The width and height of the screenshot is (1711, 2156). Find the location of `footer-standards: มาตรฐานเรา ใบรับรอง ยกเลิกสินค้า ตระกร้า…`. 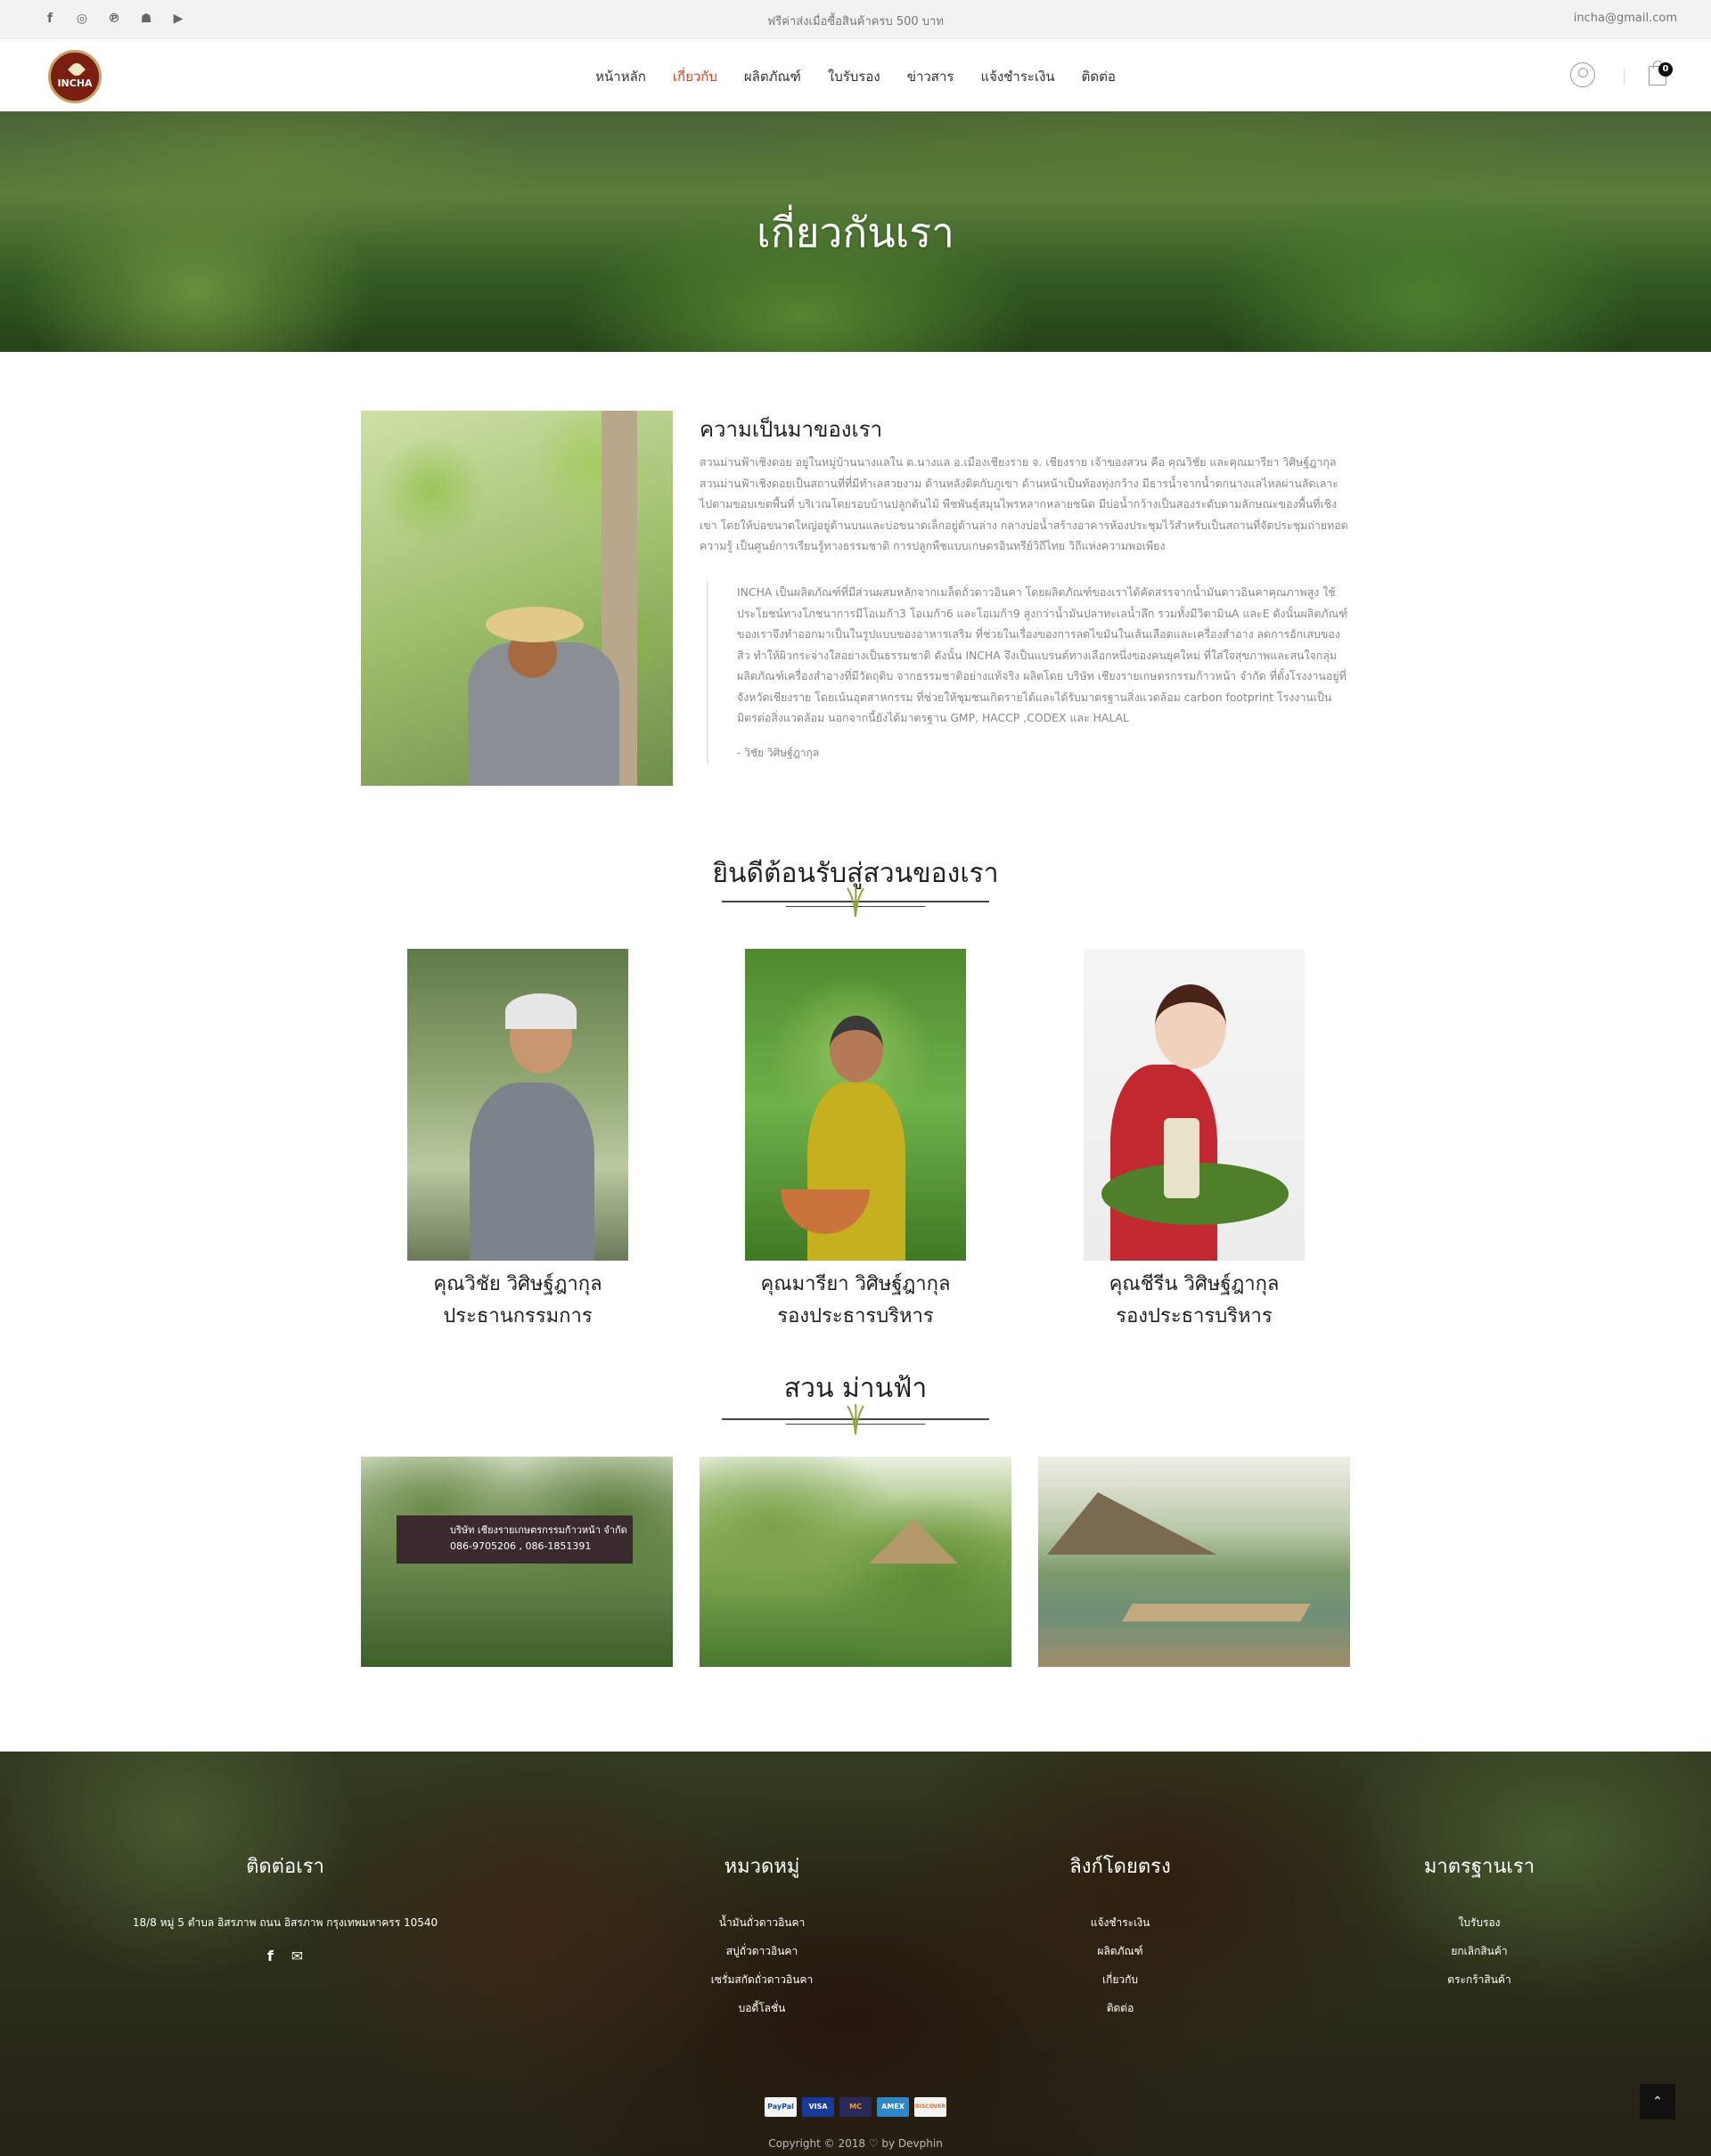

footer-standards: มาตรฐานเรา ใบรับรอง ยกเลิกสินค้า ตระกร้า… is located at coordinates (1479, 1922).